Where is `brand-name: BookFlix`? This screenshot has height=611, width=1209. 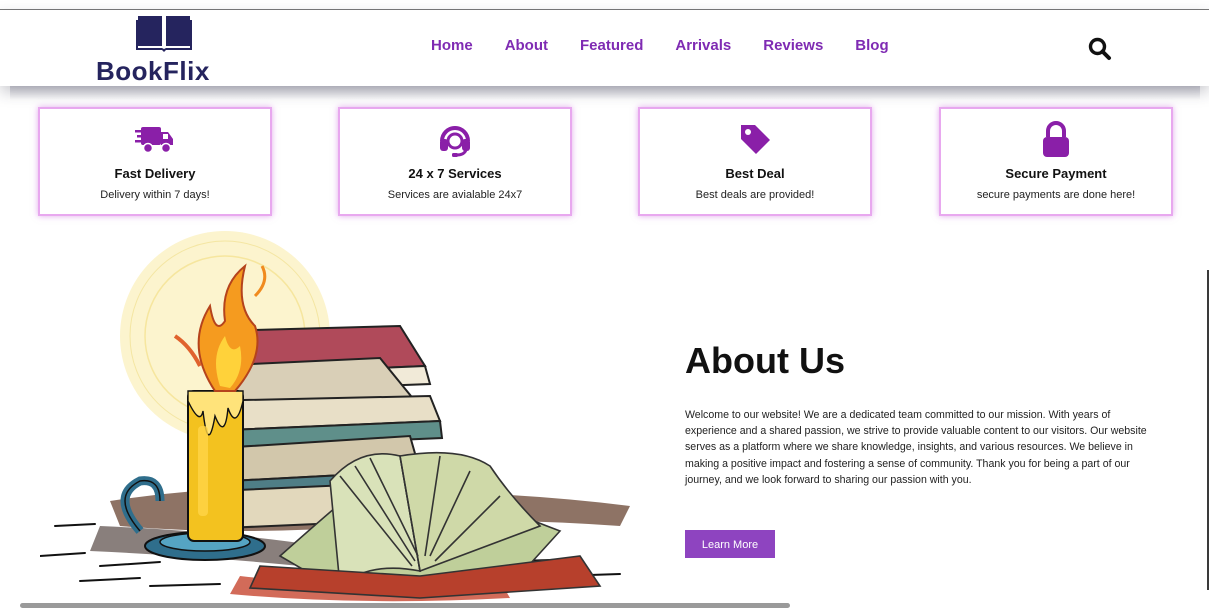 brand-name: BookFlix is located at coordinates (153, 71).